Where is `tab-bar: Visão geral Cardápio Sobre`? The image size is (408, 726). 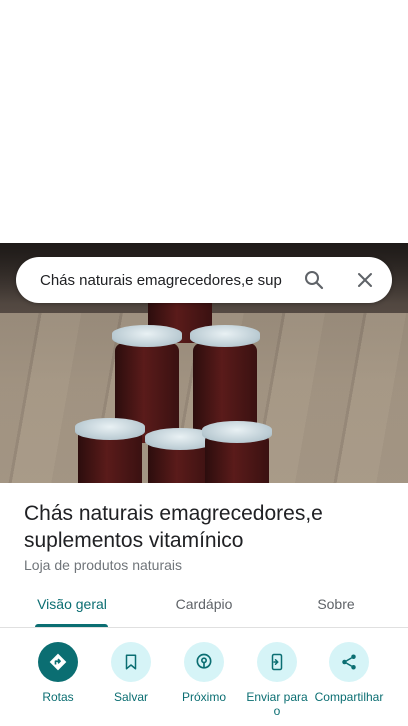 tab-bar: Visão geral Cardápio Sobre is located at coordinates (204, 606).